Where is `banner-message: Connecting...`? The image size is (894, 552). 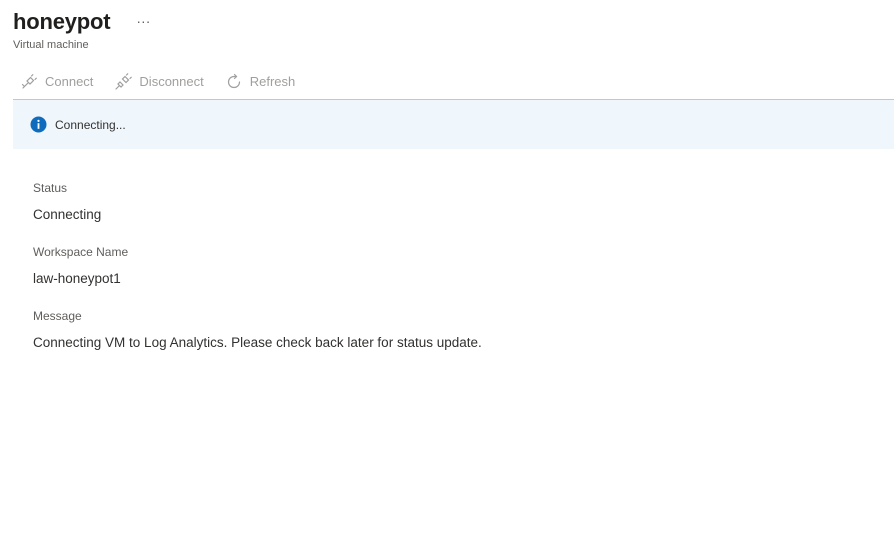
banner-message: Connecting... is located at coordinates (90, 124).